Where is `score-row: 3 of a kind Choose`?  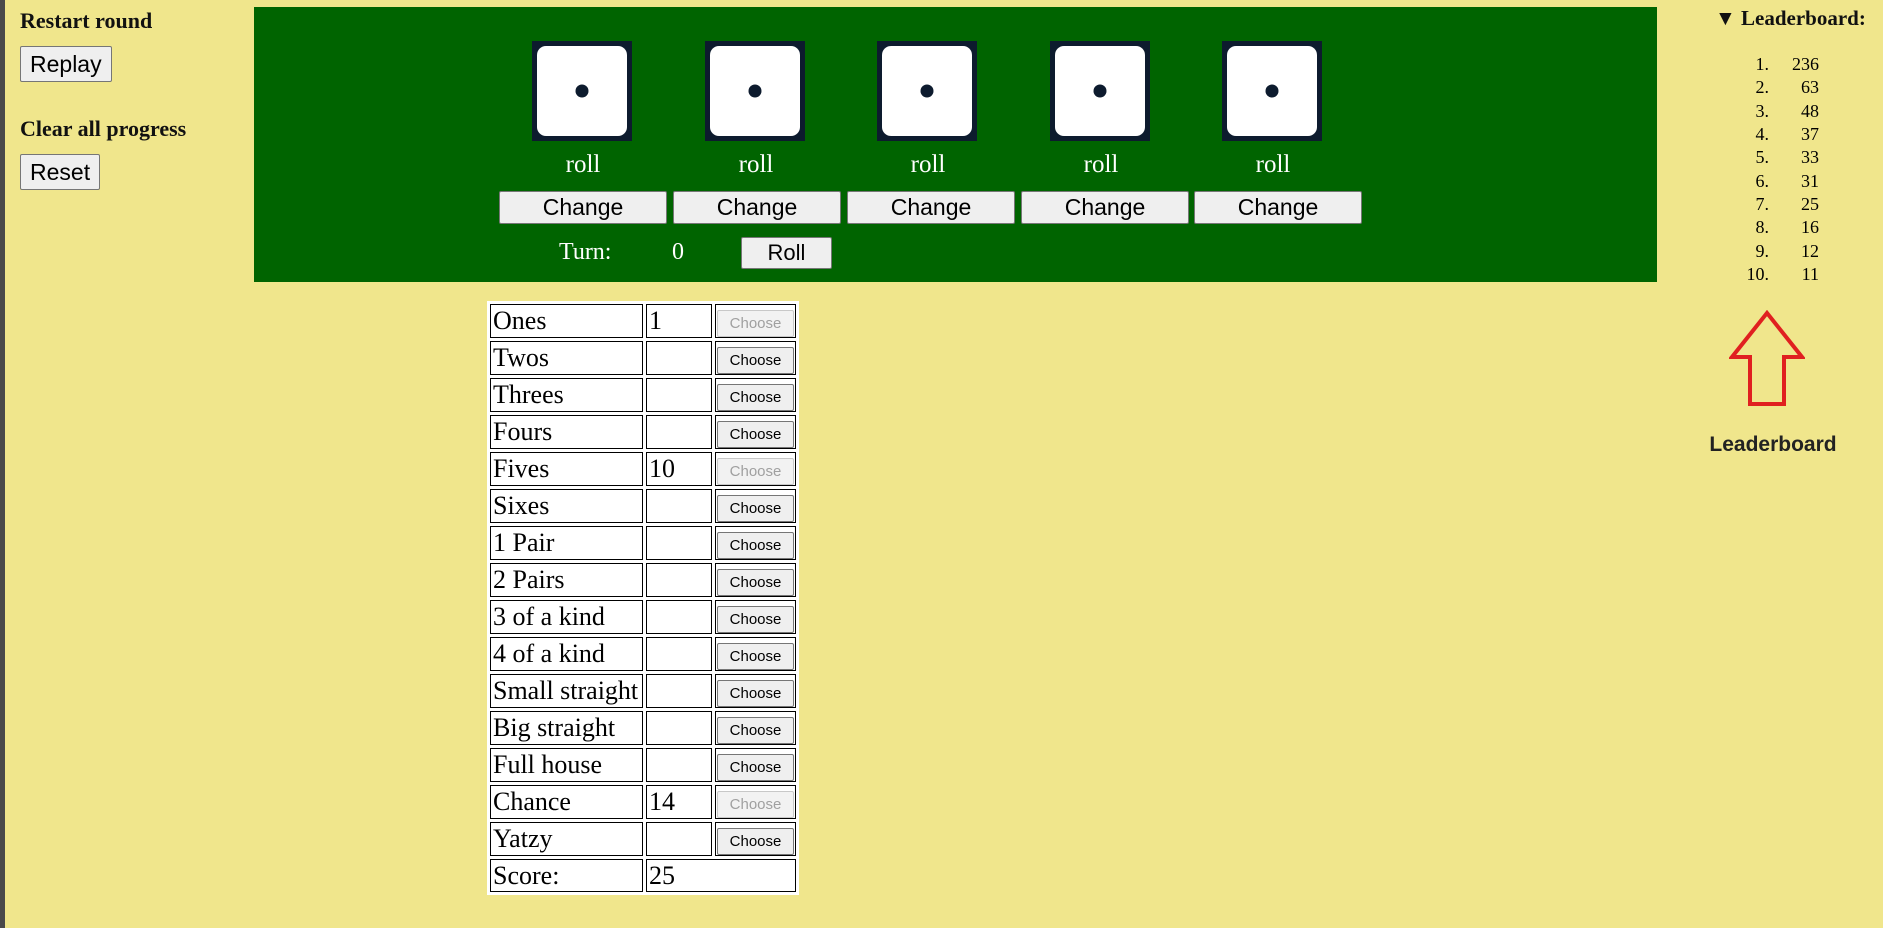
score-row: 3 of a kind Choose is located at coordinates (643, 617).